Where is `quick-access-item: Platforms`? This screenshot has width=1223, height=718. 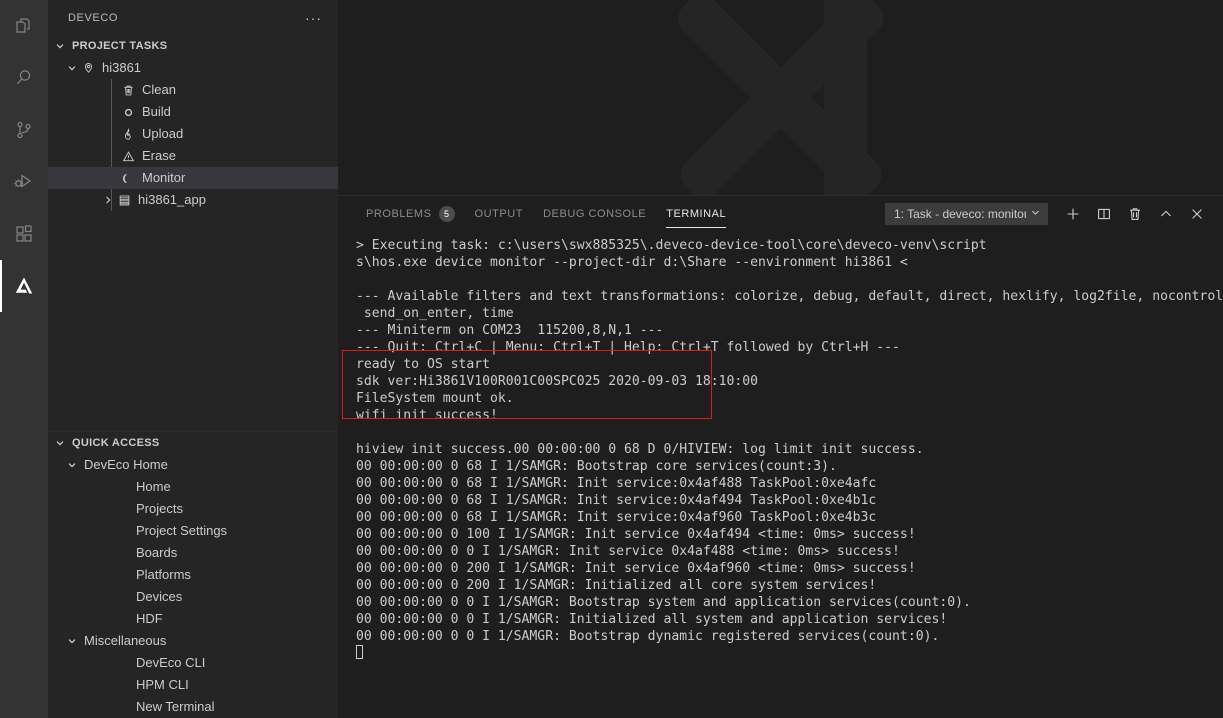
quick-access-item: Platforms is located at coordinates (193, 575).